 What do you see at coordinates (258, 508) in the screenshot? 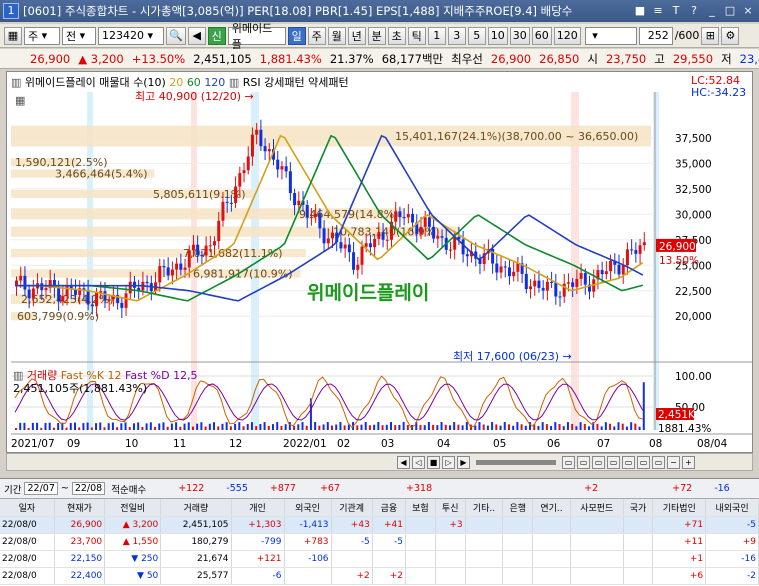
I see `column-header-4: 개인` at bounding box center [258, 508].